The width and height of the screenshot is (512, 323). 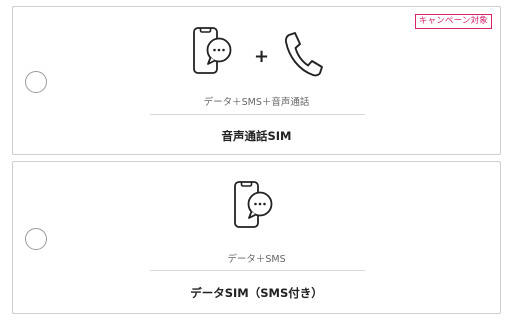 What do you see at coordinates (261, 56) in the screenshot?
I see `plus-sign: +` at bounding box center [261, 56].